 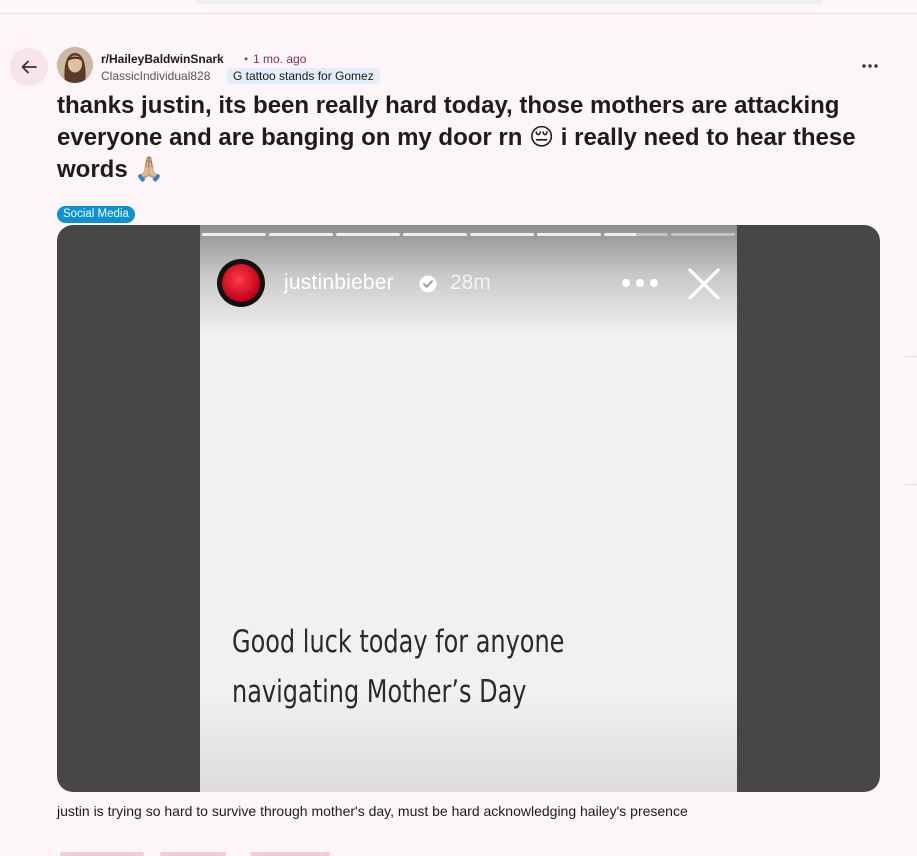 What do you see at coordinates (303, 76) in the screenshot?
I see `user-flair: G tattoo stands for Gomez` at bounding box center [303, 76].